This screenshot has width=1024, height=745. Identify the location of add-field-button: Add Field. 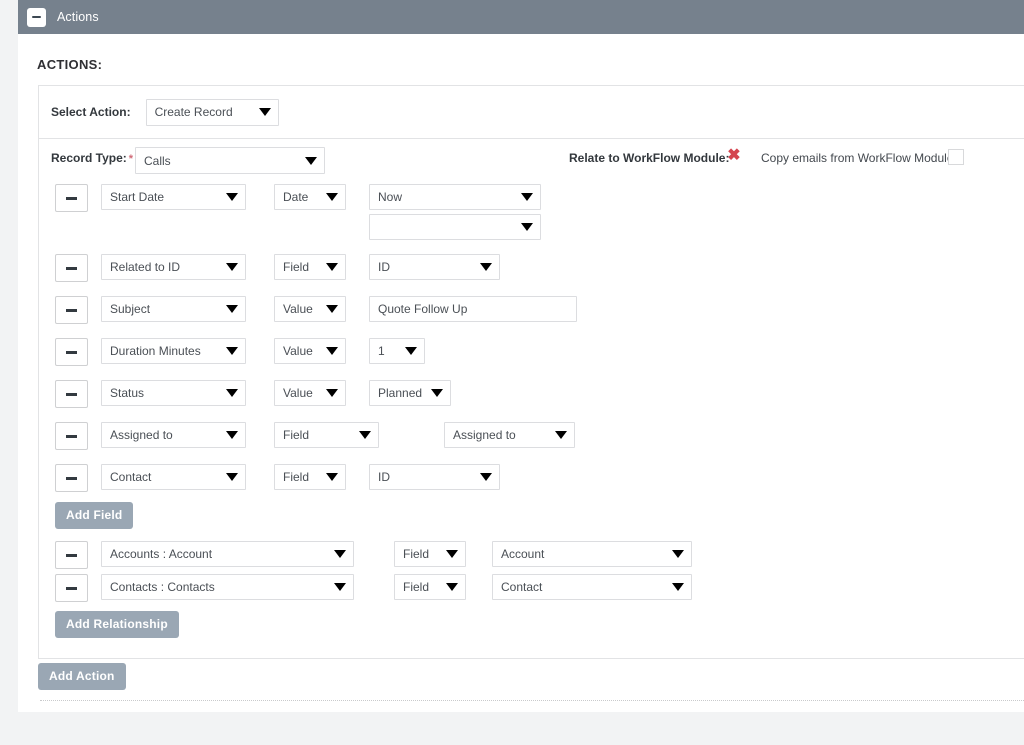
(94, 515).